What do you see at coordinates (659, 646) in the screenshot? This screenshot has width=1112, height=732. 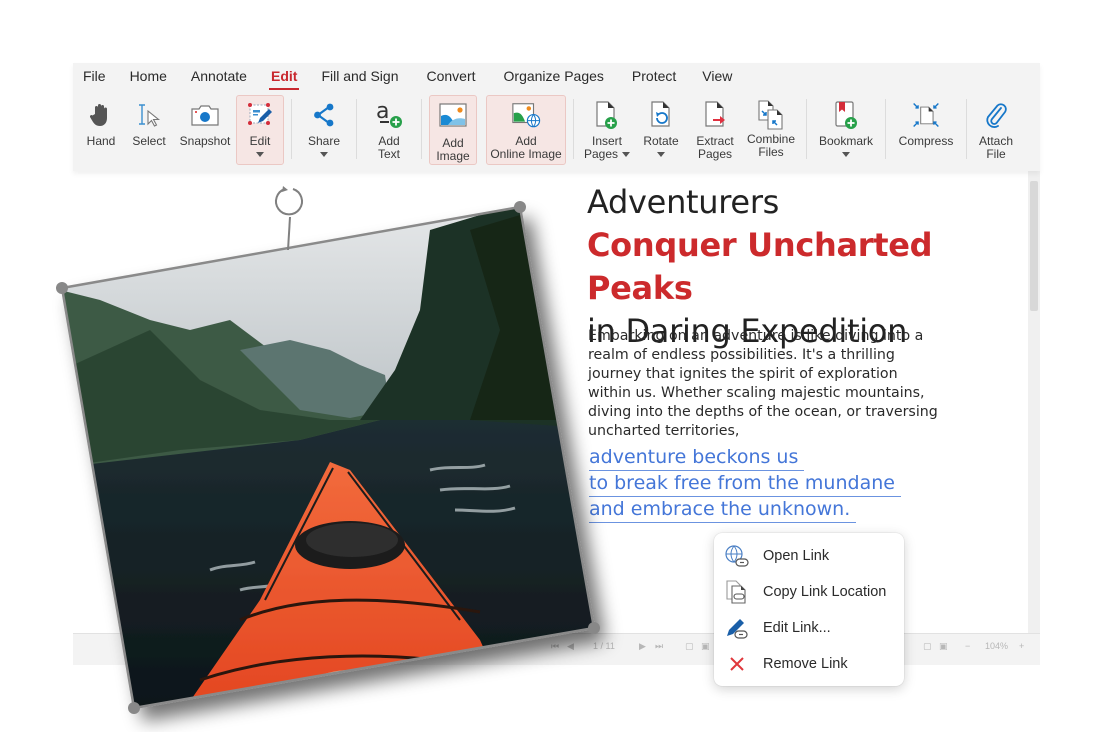 I see `last-page-icon: ⏭` at bounding box center [659, 646].